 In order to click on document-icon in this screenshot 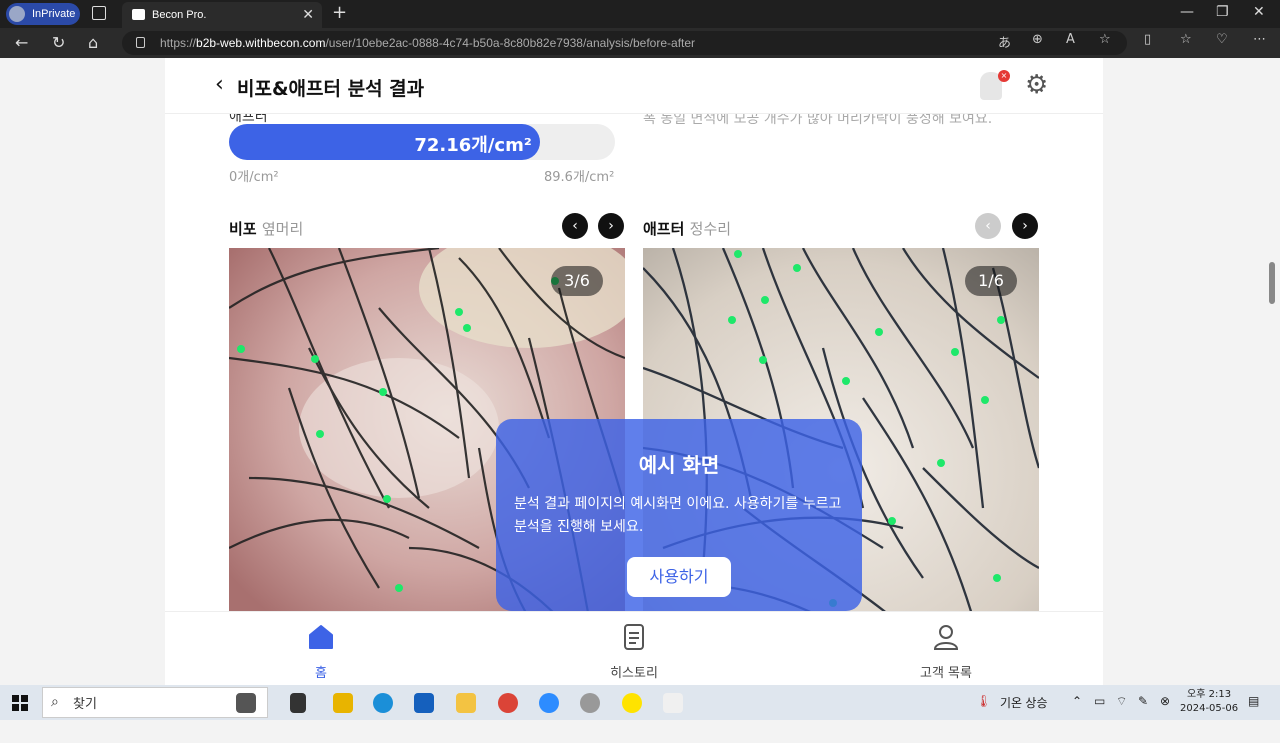, I will do `click(634, 637)`.